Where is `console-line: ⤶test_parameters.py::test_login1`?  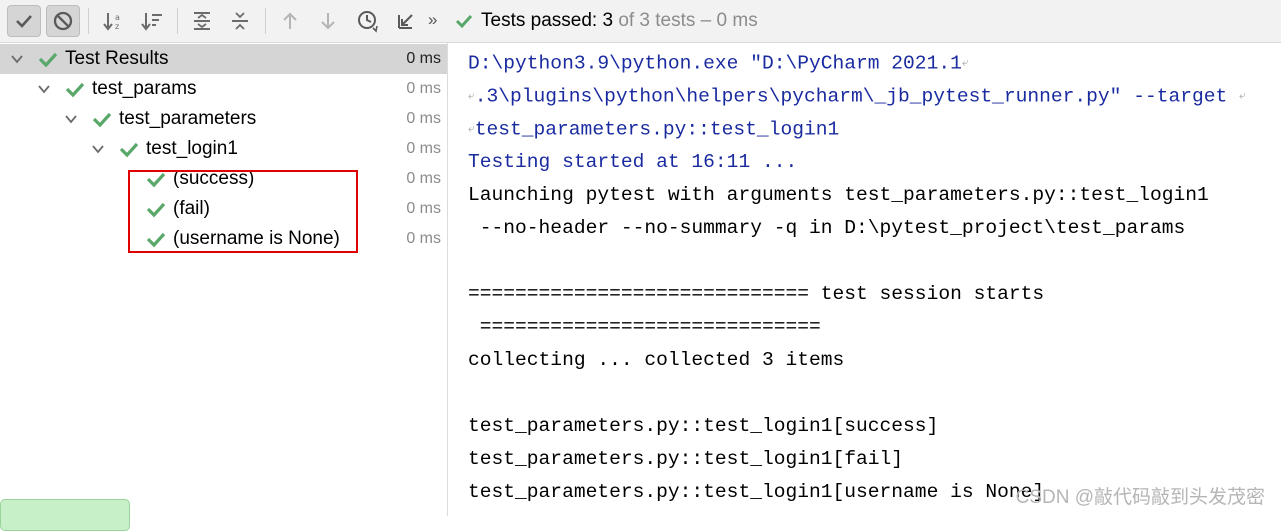
console-line: ⤶test_parameters.py::test_login1 is located at coordinates (868, 129).